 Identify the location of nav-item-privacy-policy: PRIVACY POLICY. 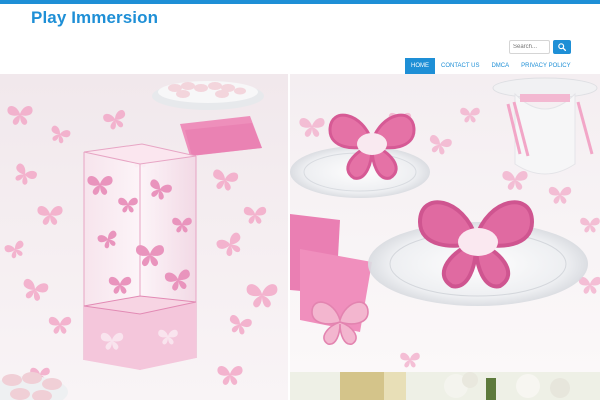
(545, 66).